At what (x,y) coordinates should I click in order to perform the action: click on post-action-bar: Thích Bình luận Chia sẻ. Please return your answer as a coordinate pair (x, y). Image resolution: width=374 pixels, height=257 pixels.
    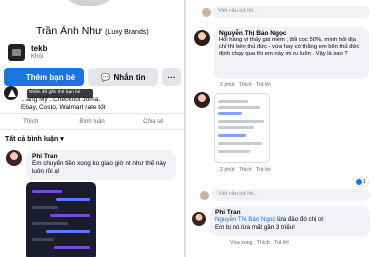
    Looking at the image, I should click on (92, 121).